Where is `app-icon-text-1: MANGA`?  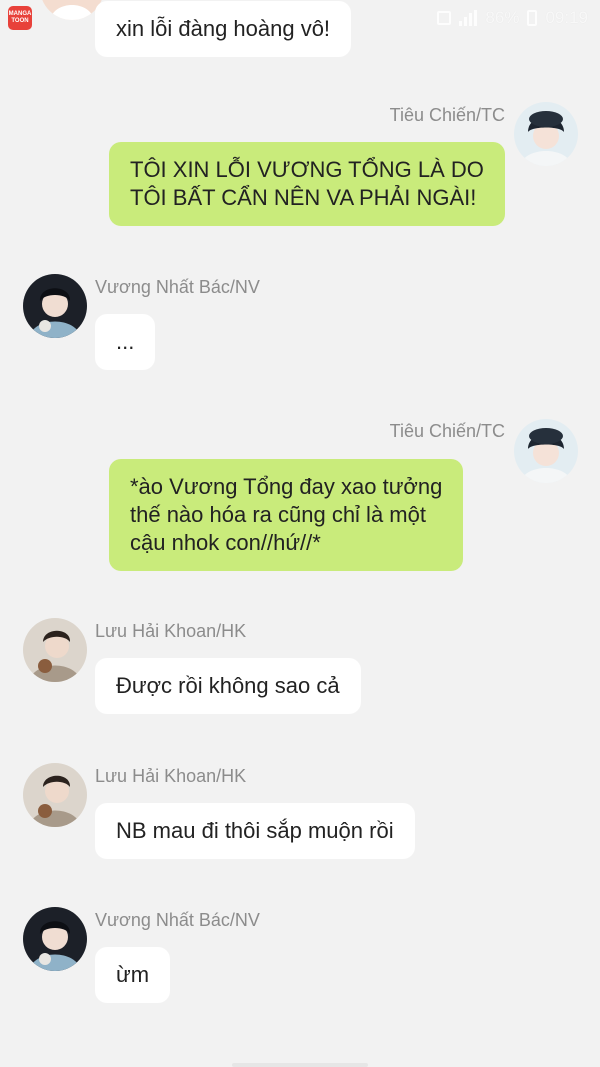 app-icon-text-1: MANGA is located at coordinates (20, 14).